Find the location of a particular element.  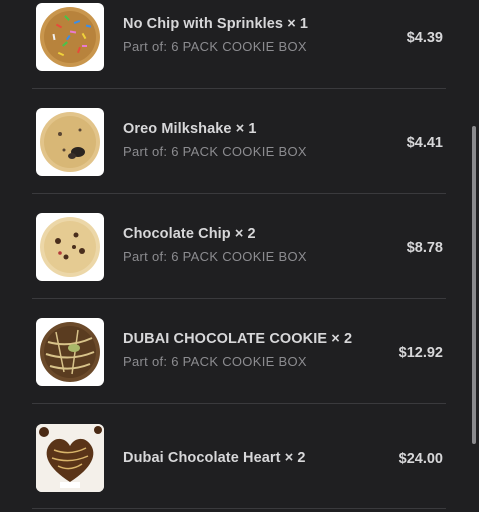

cart-item-price: $8.78 is located at coordinates (424, 248).